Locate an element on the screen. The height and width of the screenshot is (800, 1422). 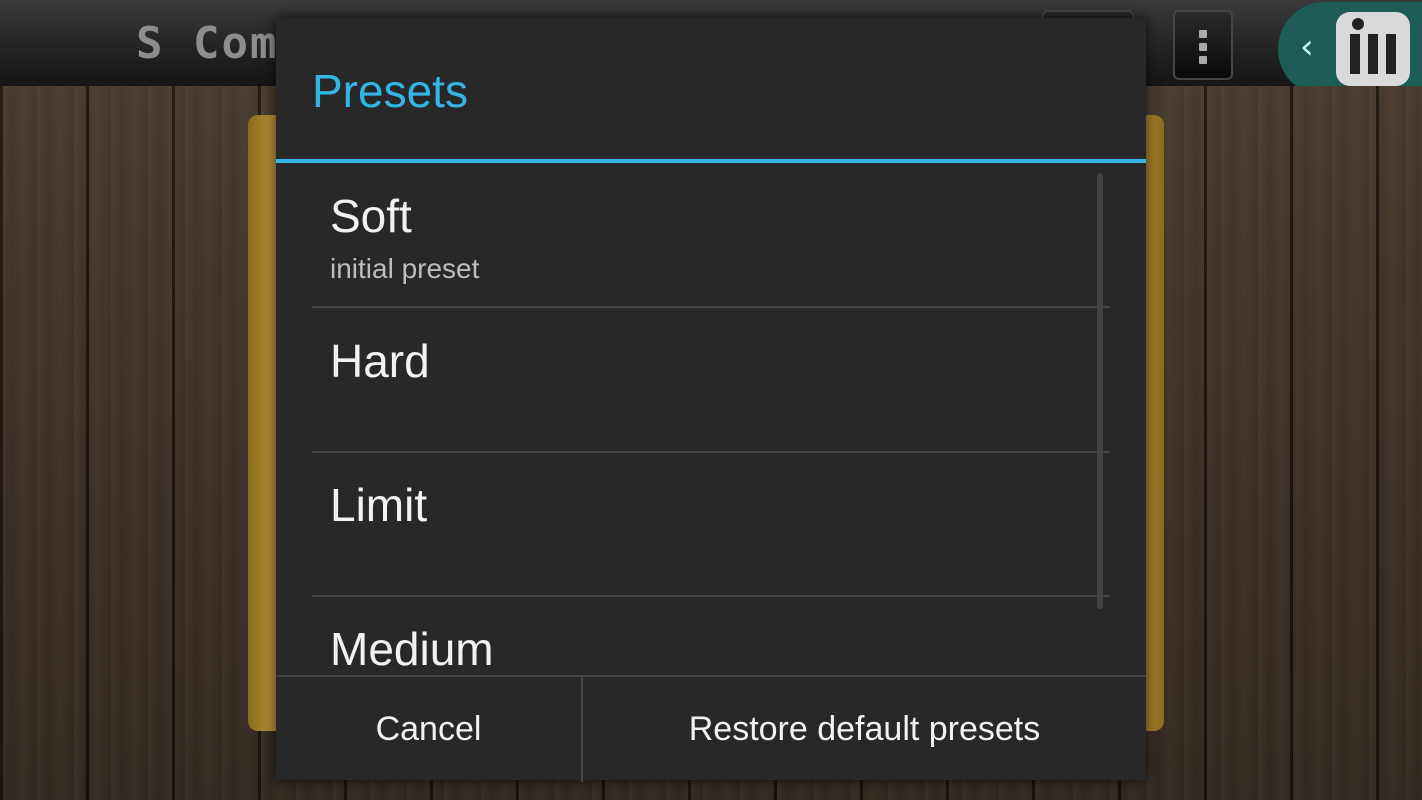
chevron-left-icon: ‹ is located at coordinates (1307, 47).